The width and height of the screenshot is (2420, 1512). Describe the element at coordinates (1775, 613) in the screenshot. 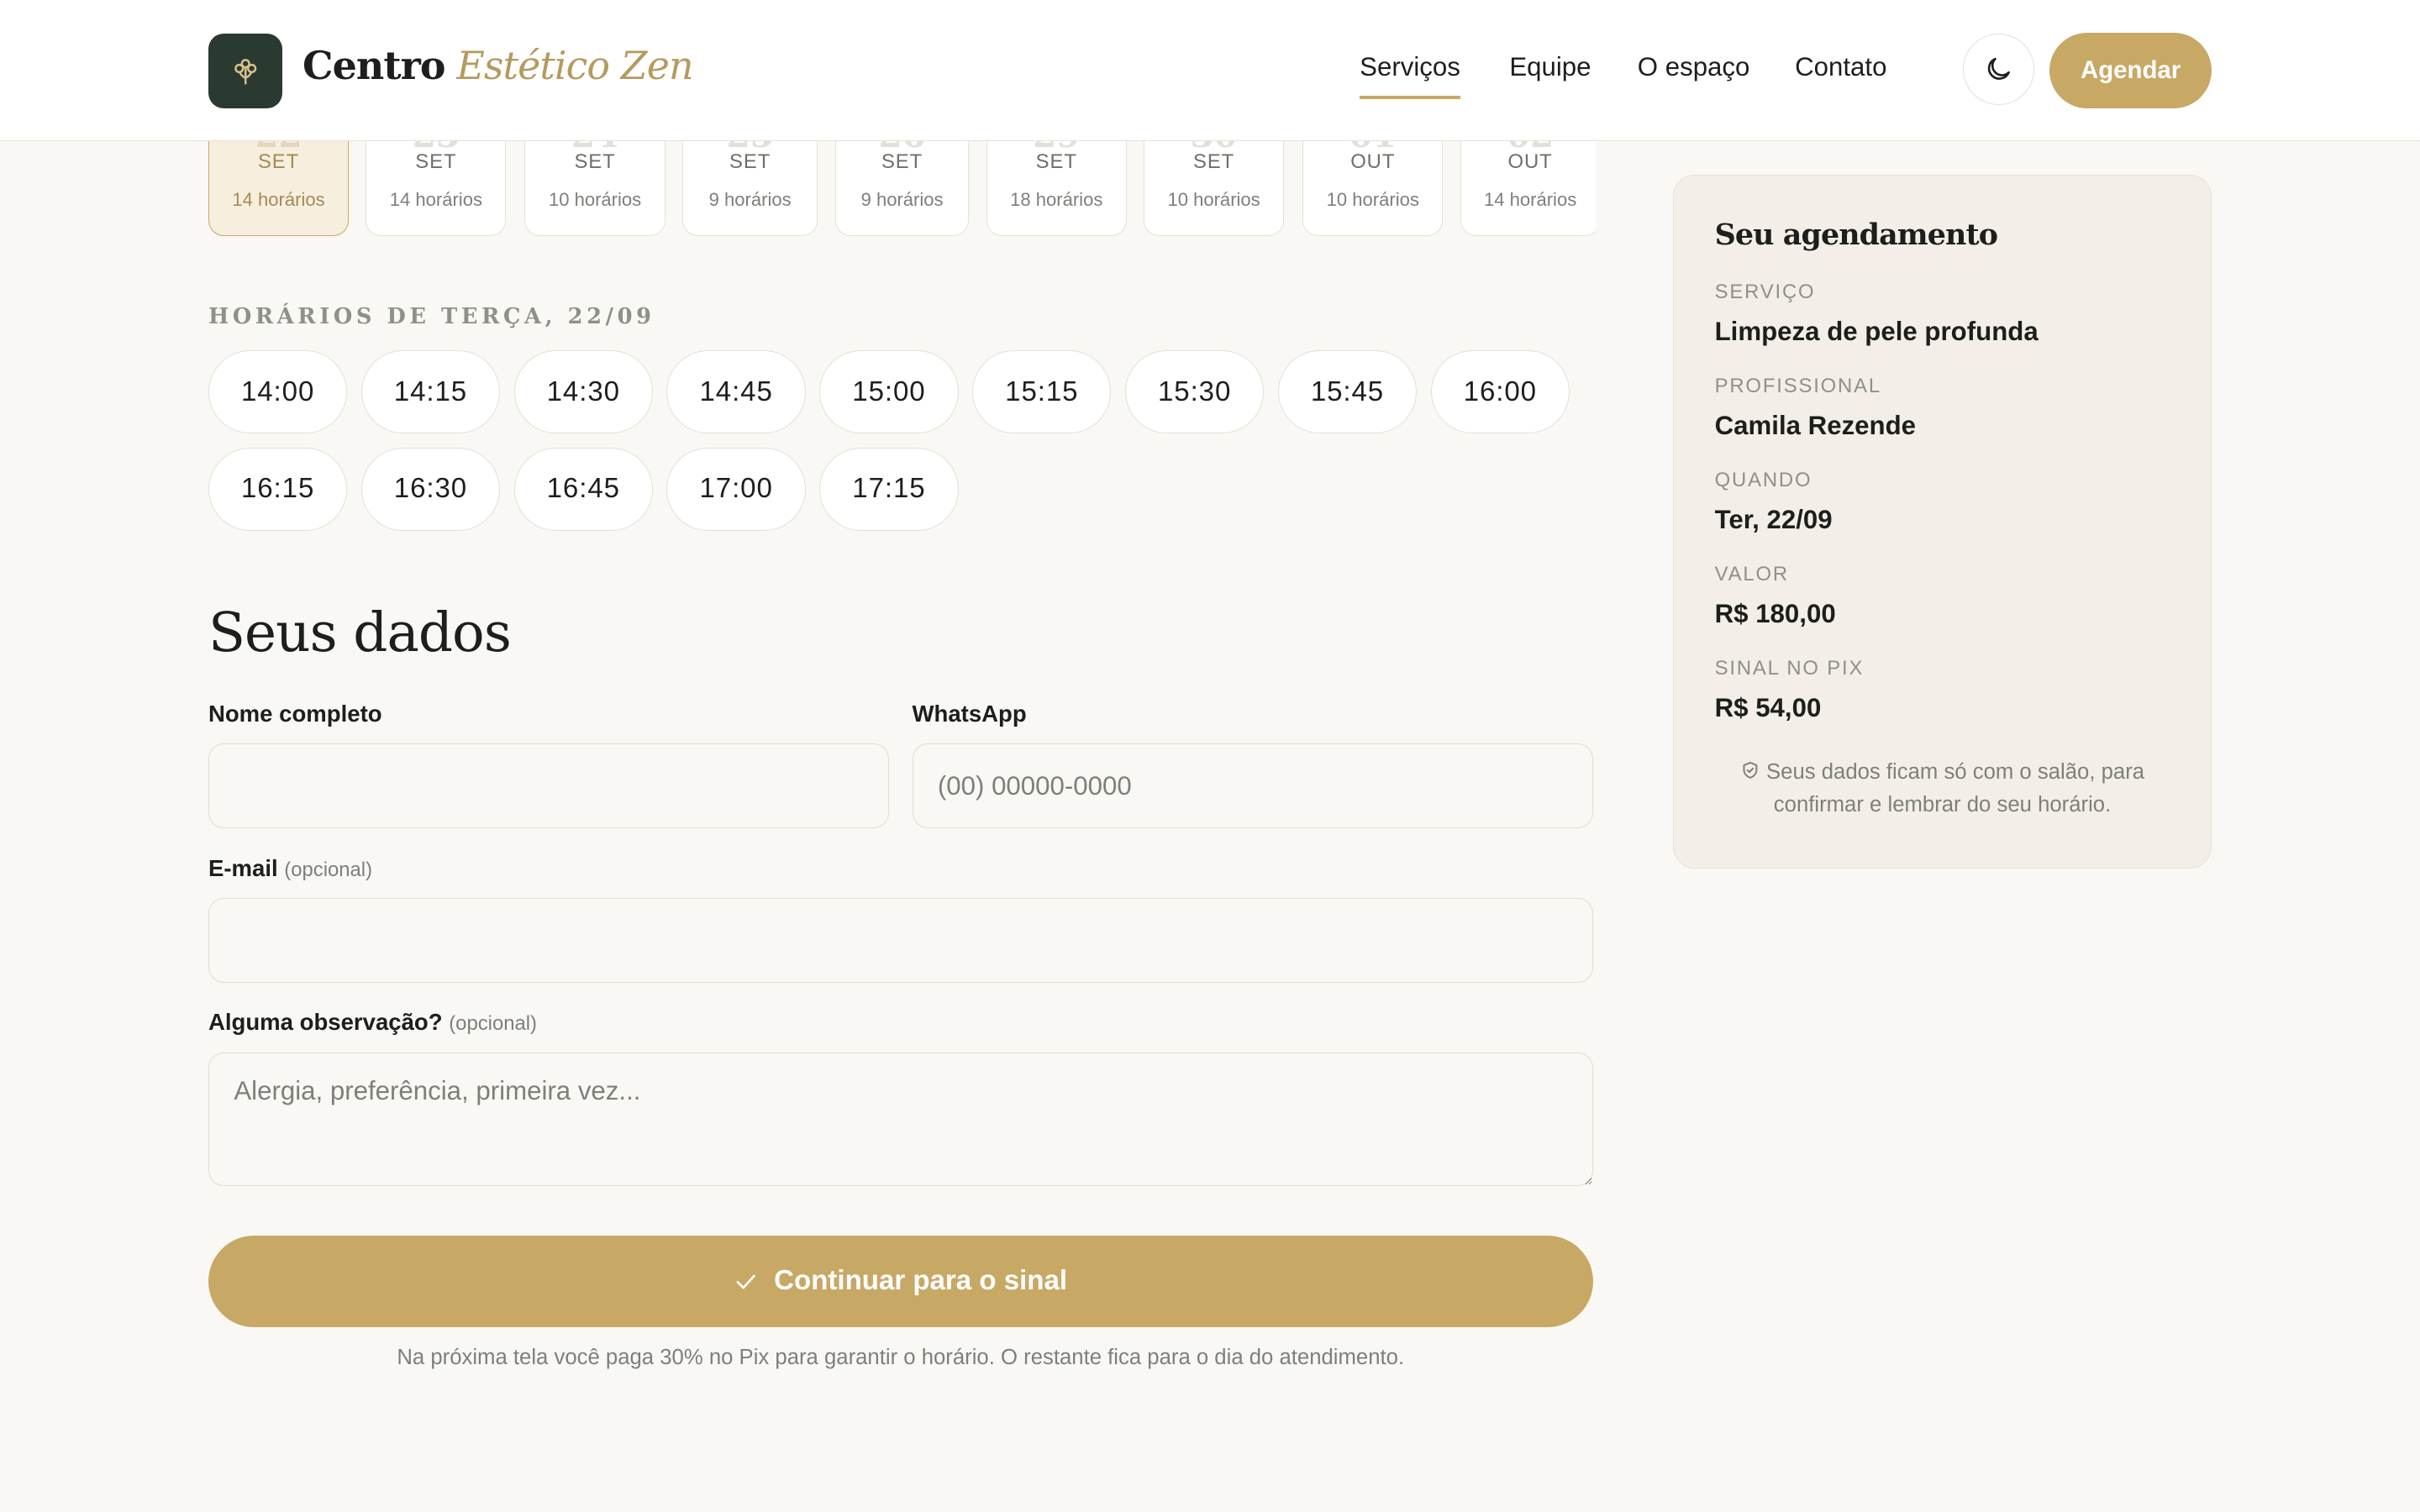

I see `summary-price-value: R$ 180,00` at that location.